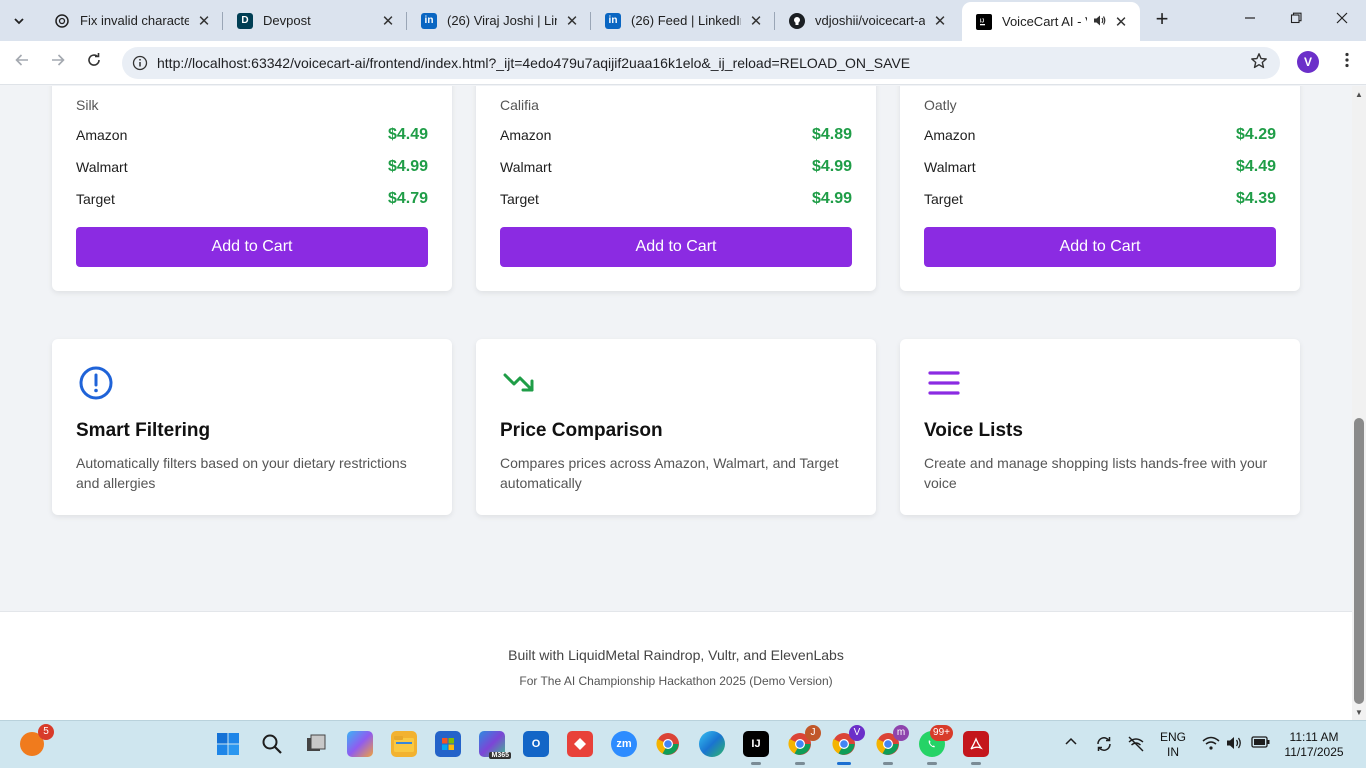  I want to click on scroll-up-arrow-icon: ▲, so click(1359, 95).